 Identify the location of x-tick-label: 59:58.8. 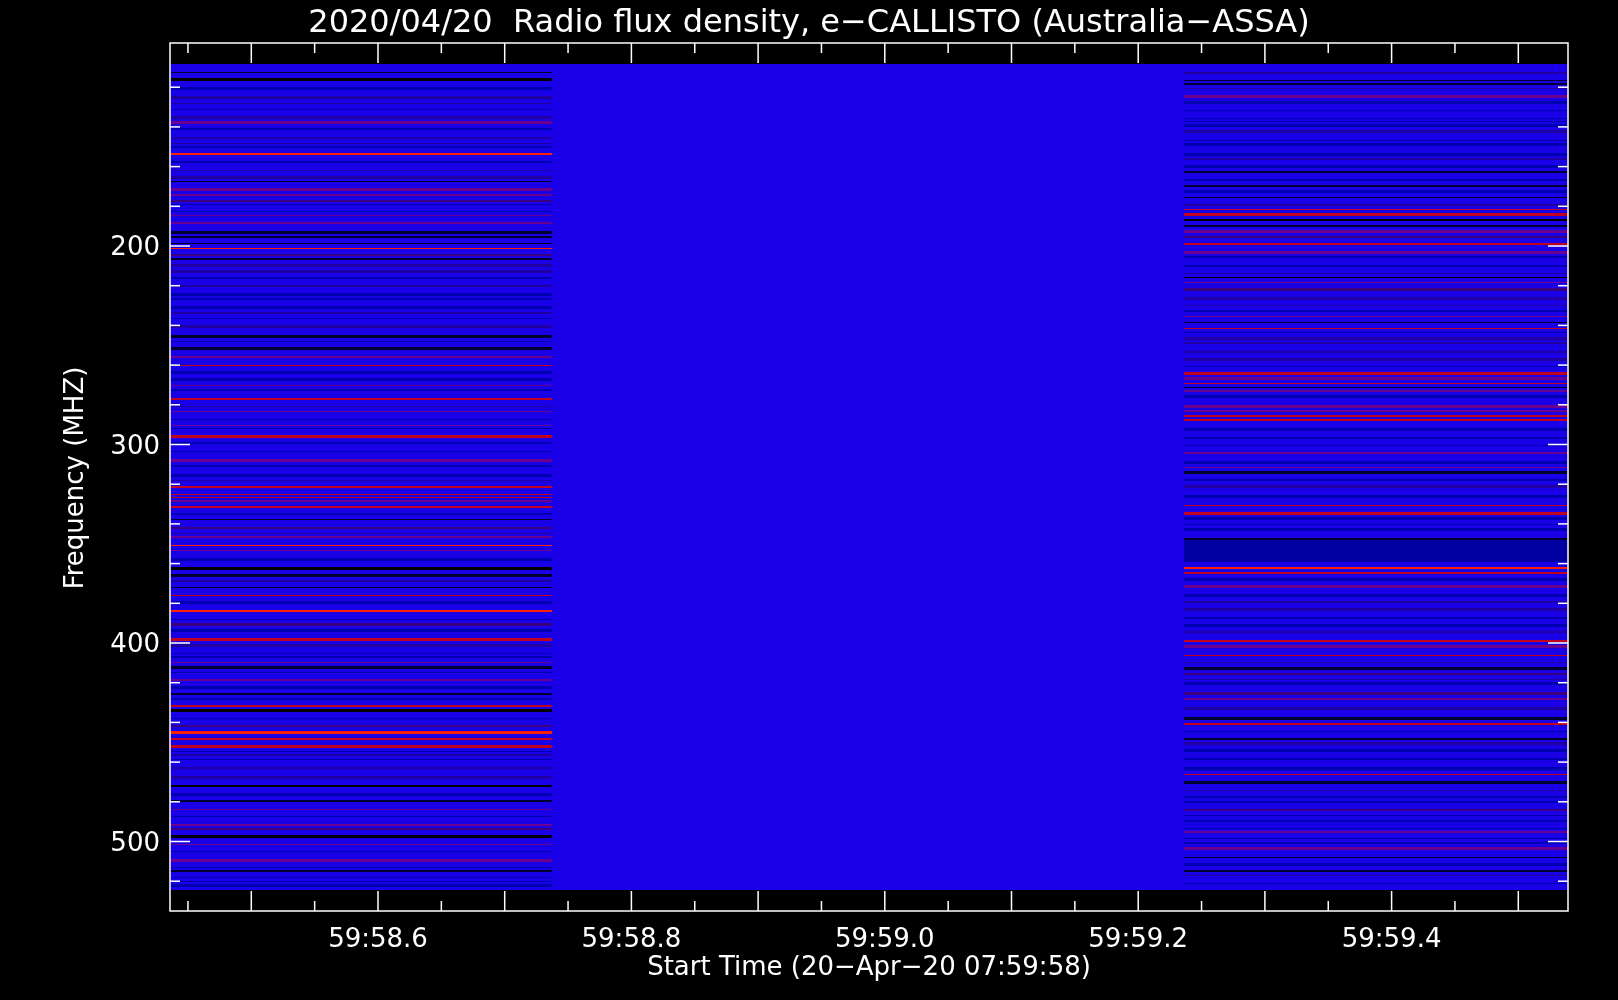
(631, 938).